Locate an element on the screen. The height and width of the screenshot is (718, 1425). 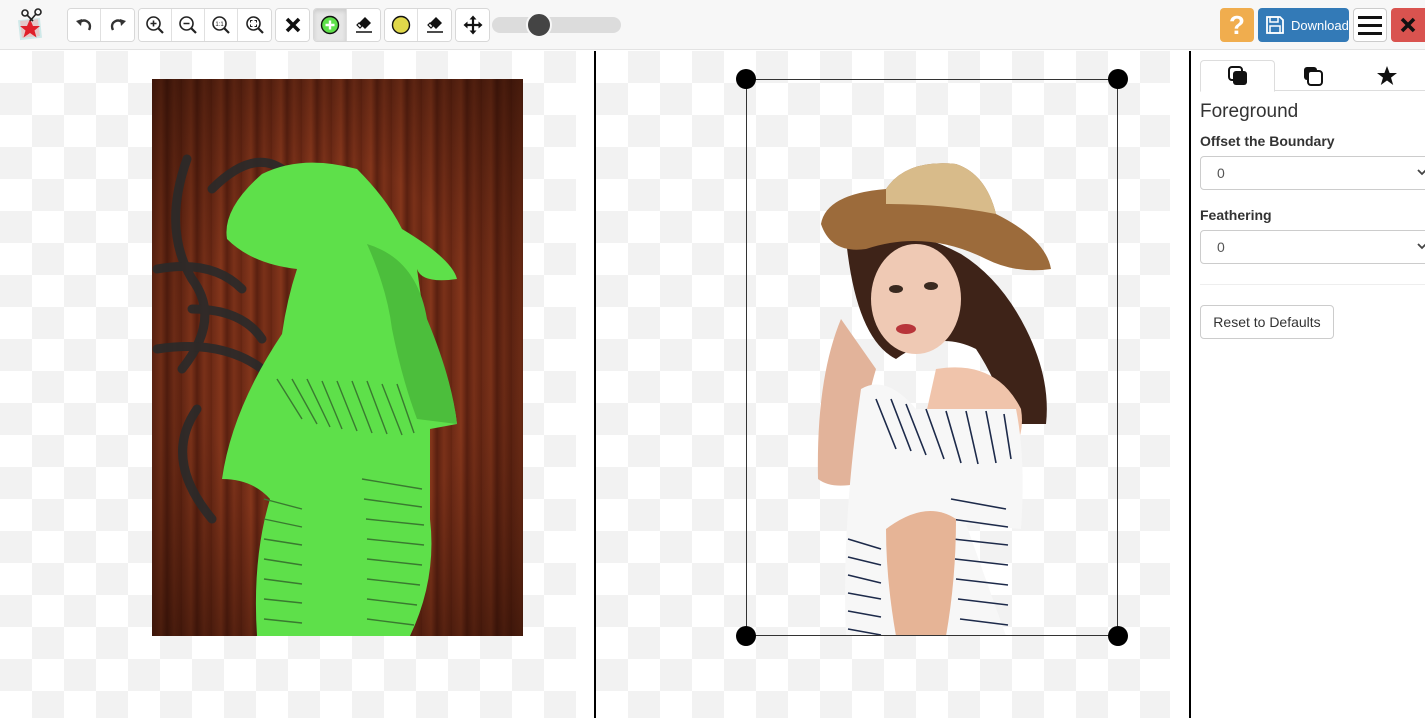
brush-size-slider is located at coordinates (556, 25).